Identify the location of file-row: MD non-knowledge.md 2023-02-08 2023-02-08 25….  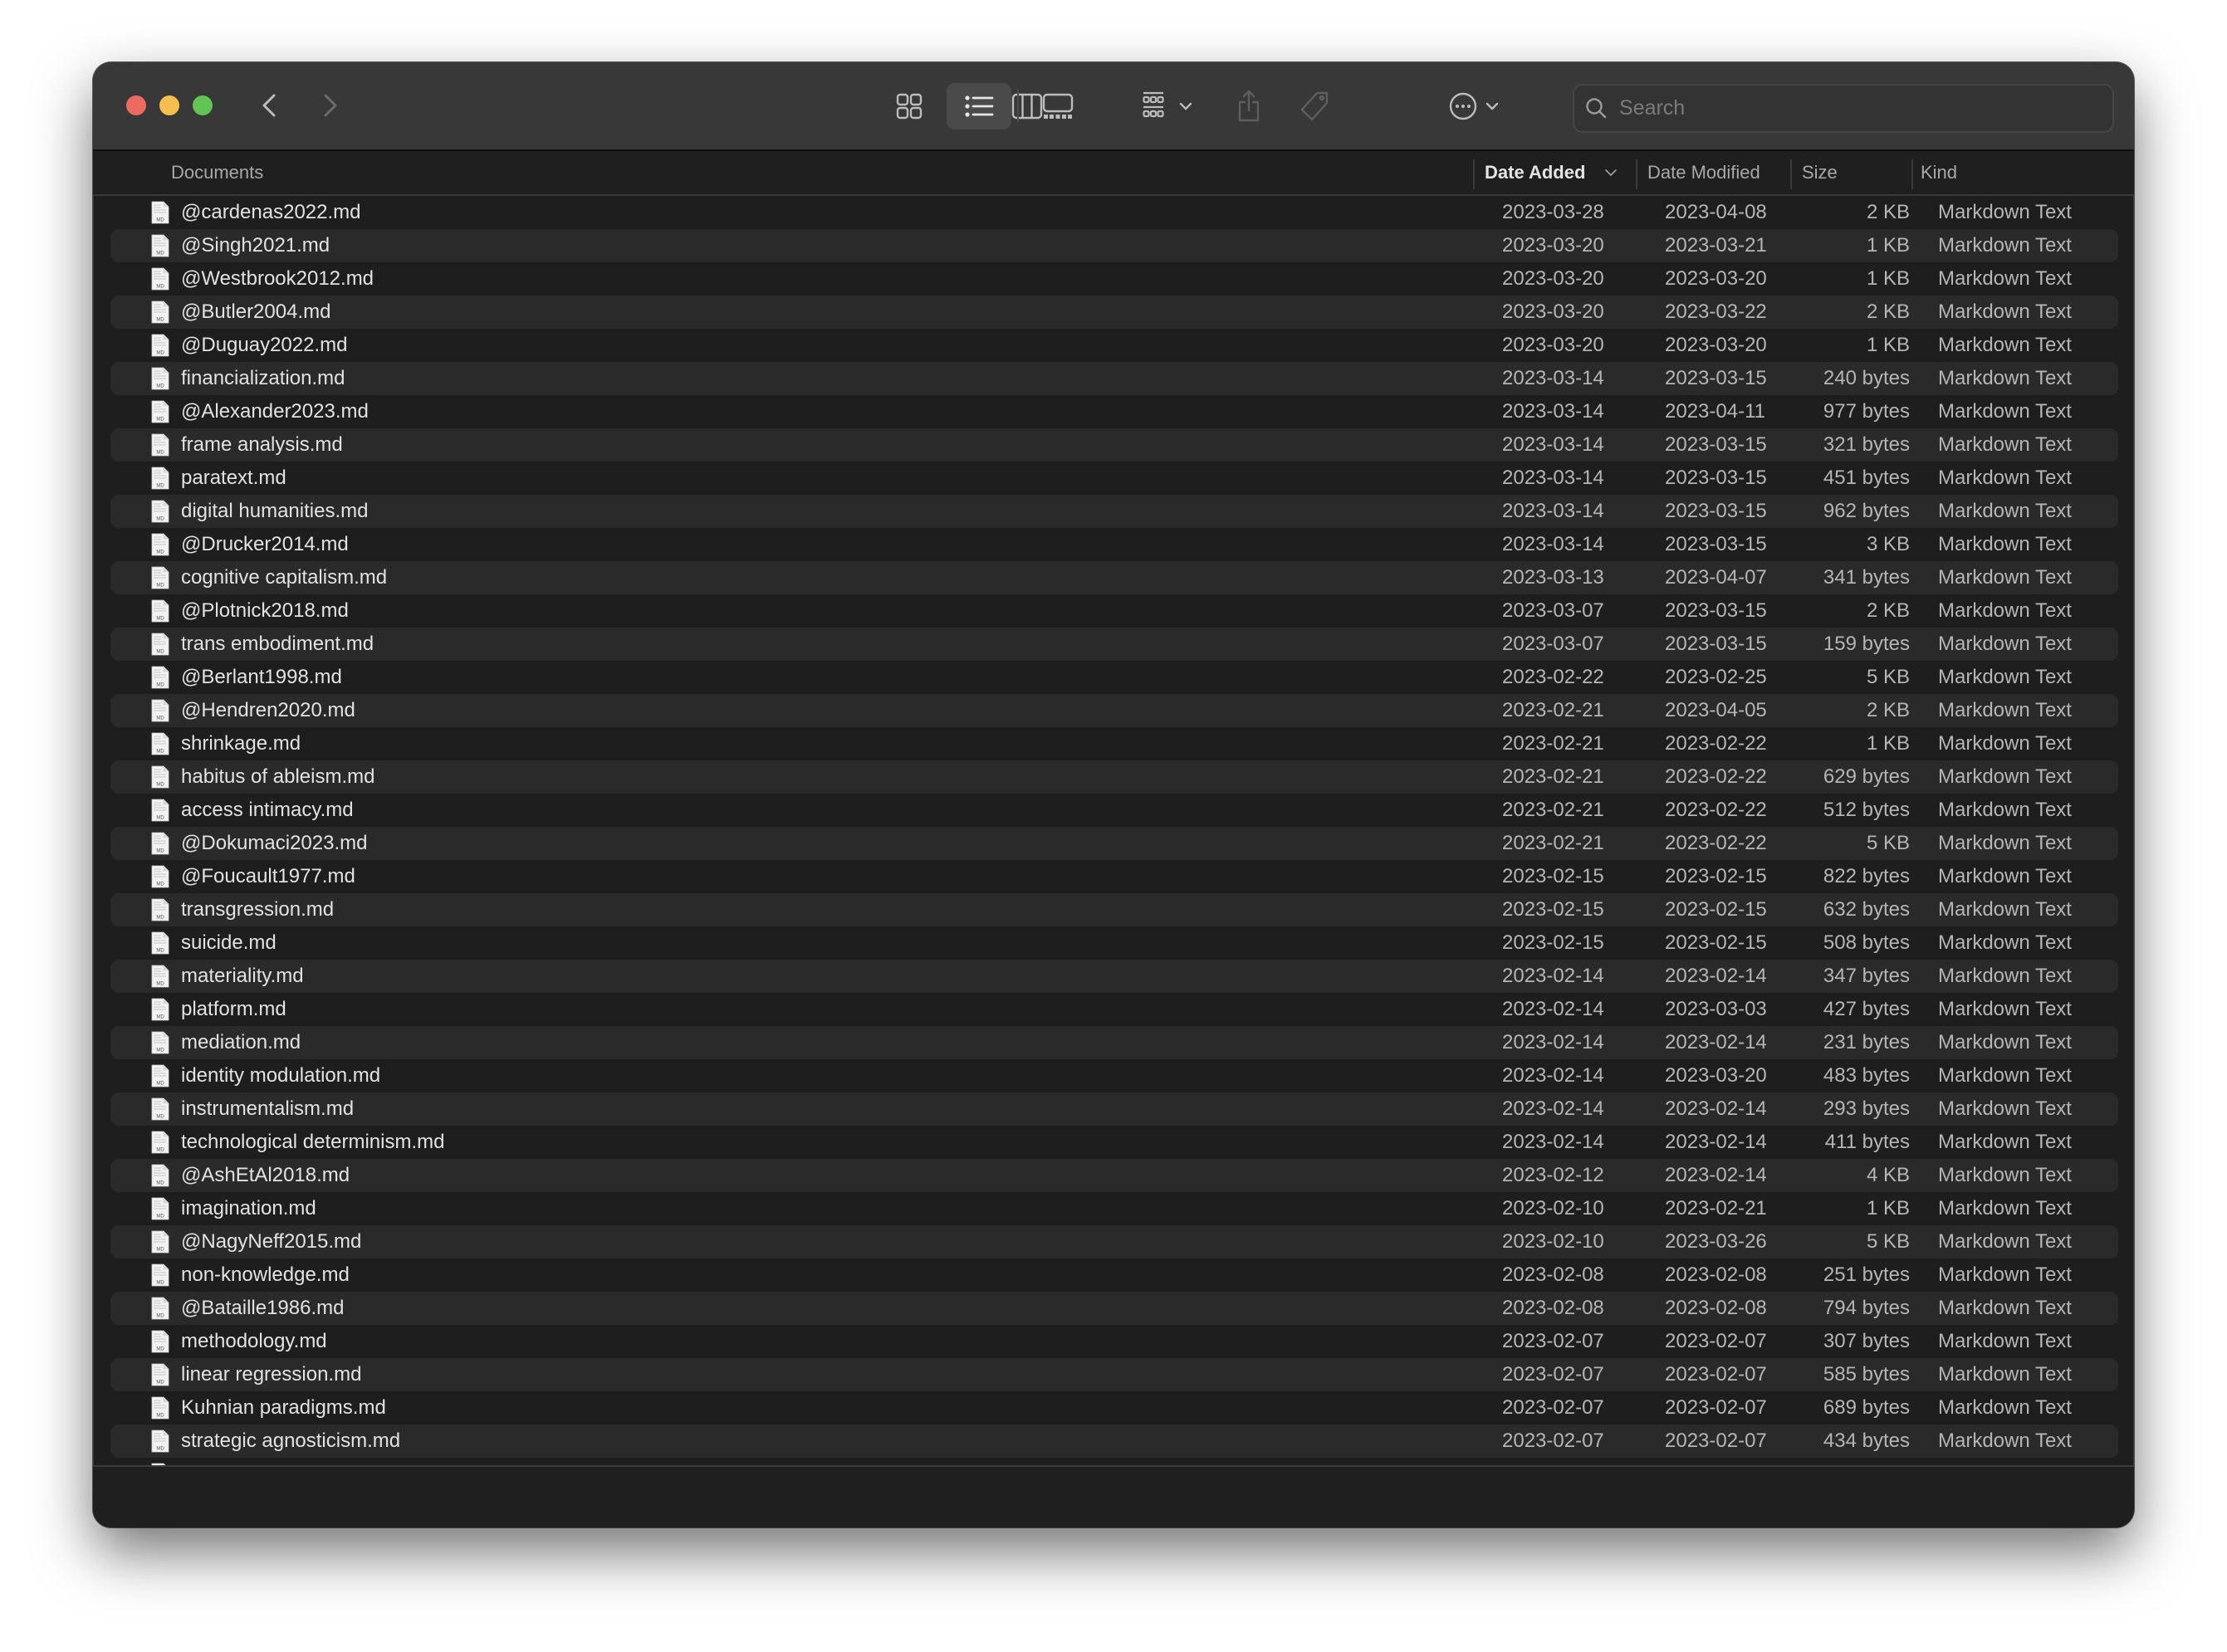
(1114, 1275).